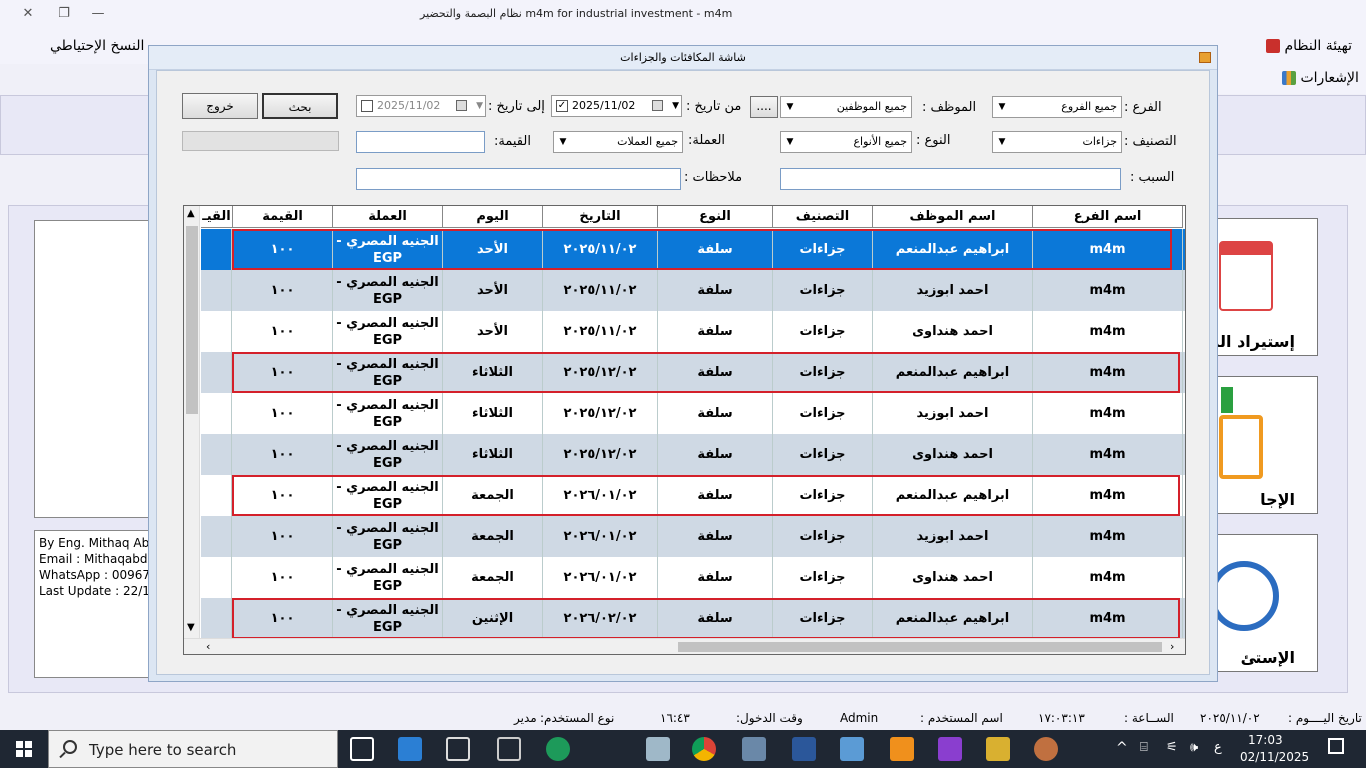 Image resolution: width=1366 pixels, height=768 pixels. What do you see at coordinates (208, 646) in the screenshot?
I see `scroll-left-icon: ‹` at bounding box center [208, 646].